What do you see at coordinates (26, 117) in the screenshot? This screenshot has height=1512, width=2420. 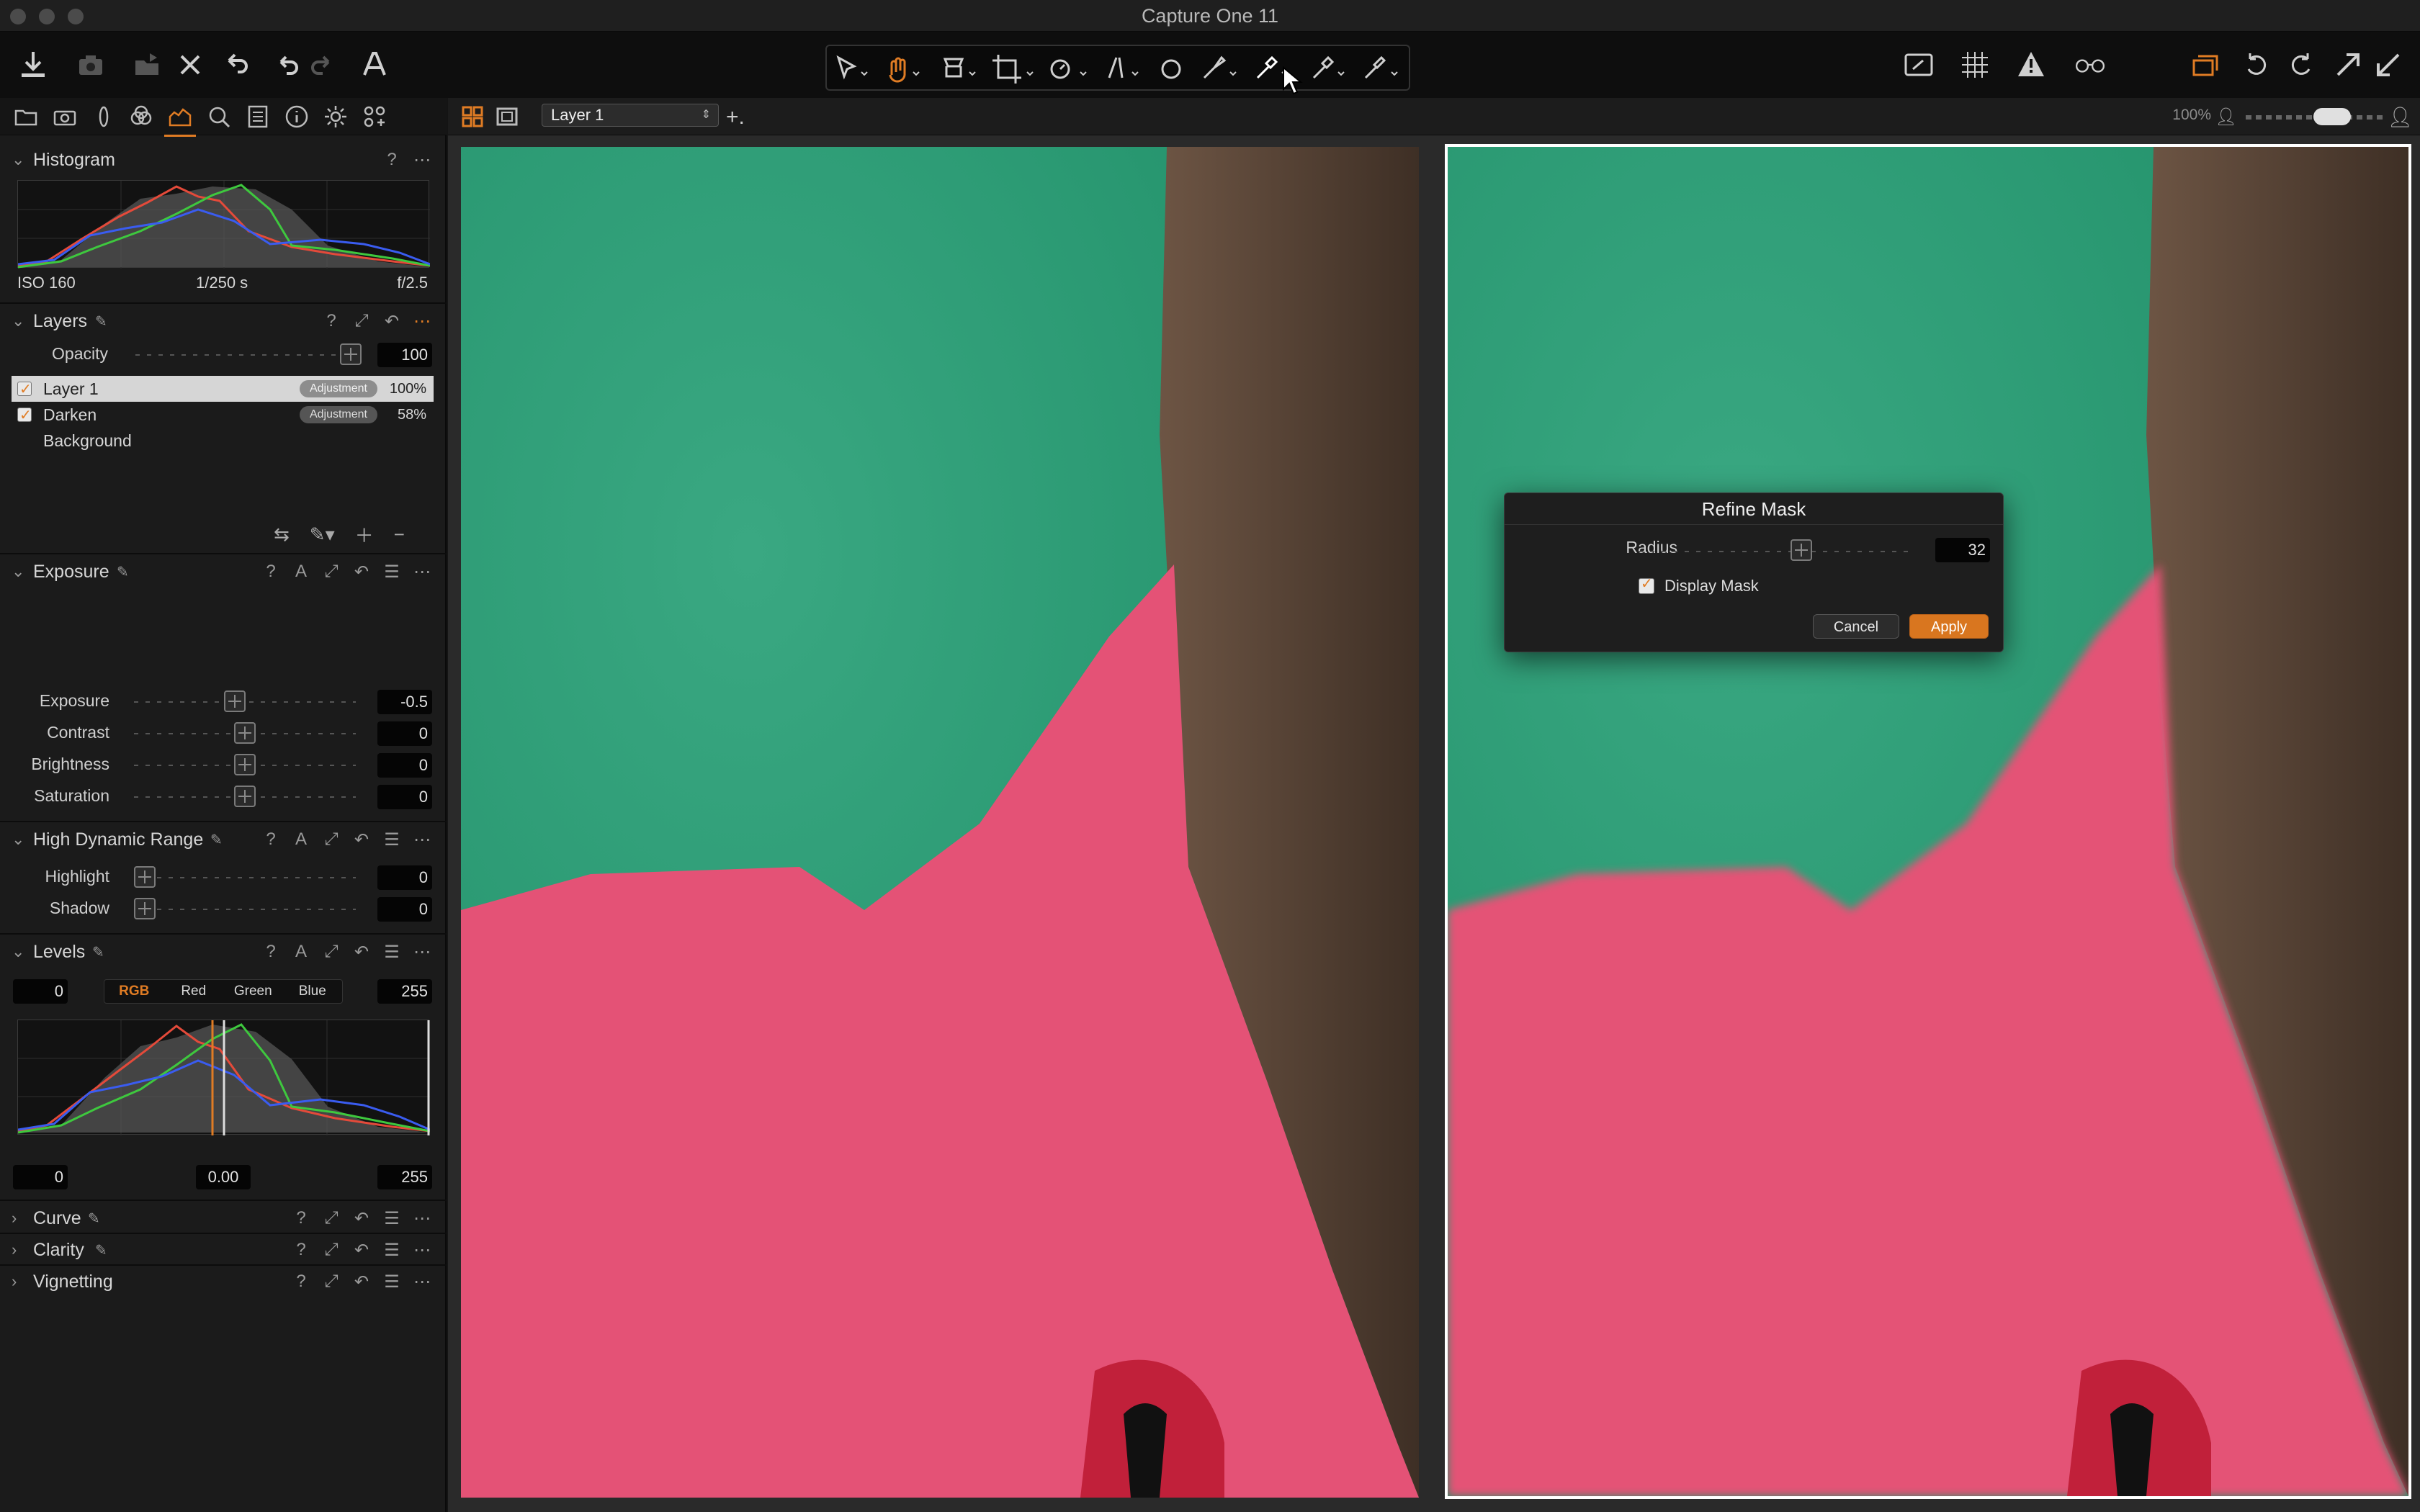 I see `library-tab` at bounding box center [26, 117].